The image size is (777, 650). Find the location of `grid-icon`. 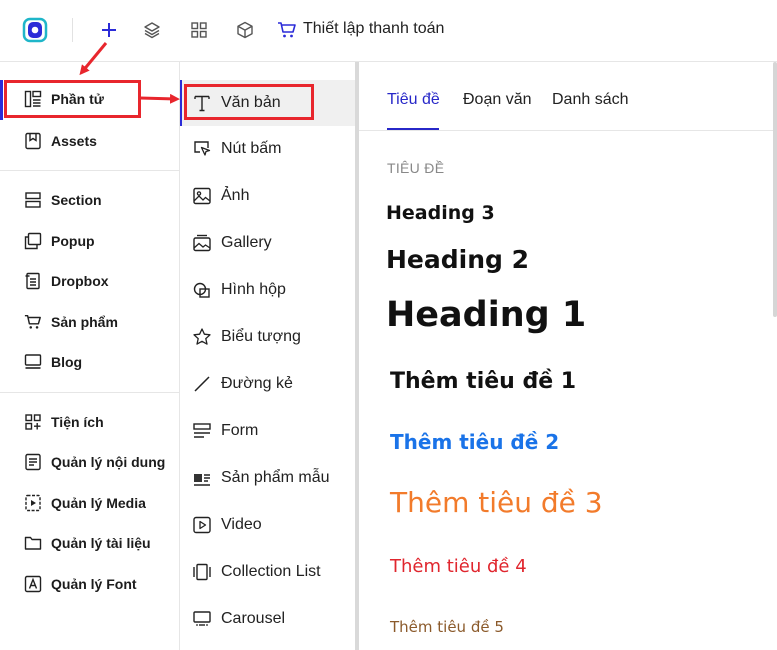

grid-icon is located at coordinates (199, 30).